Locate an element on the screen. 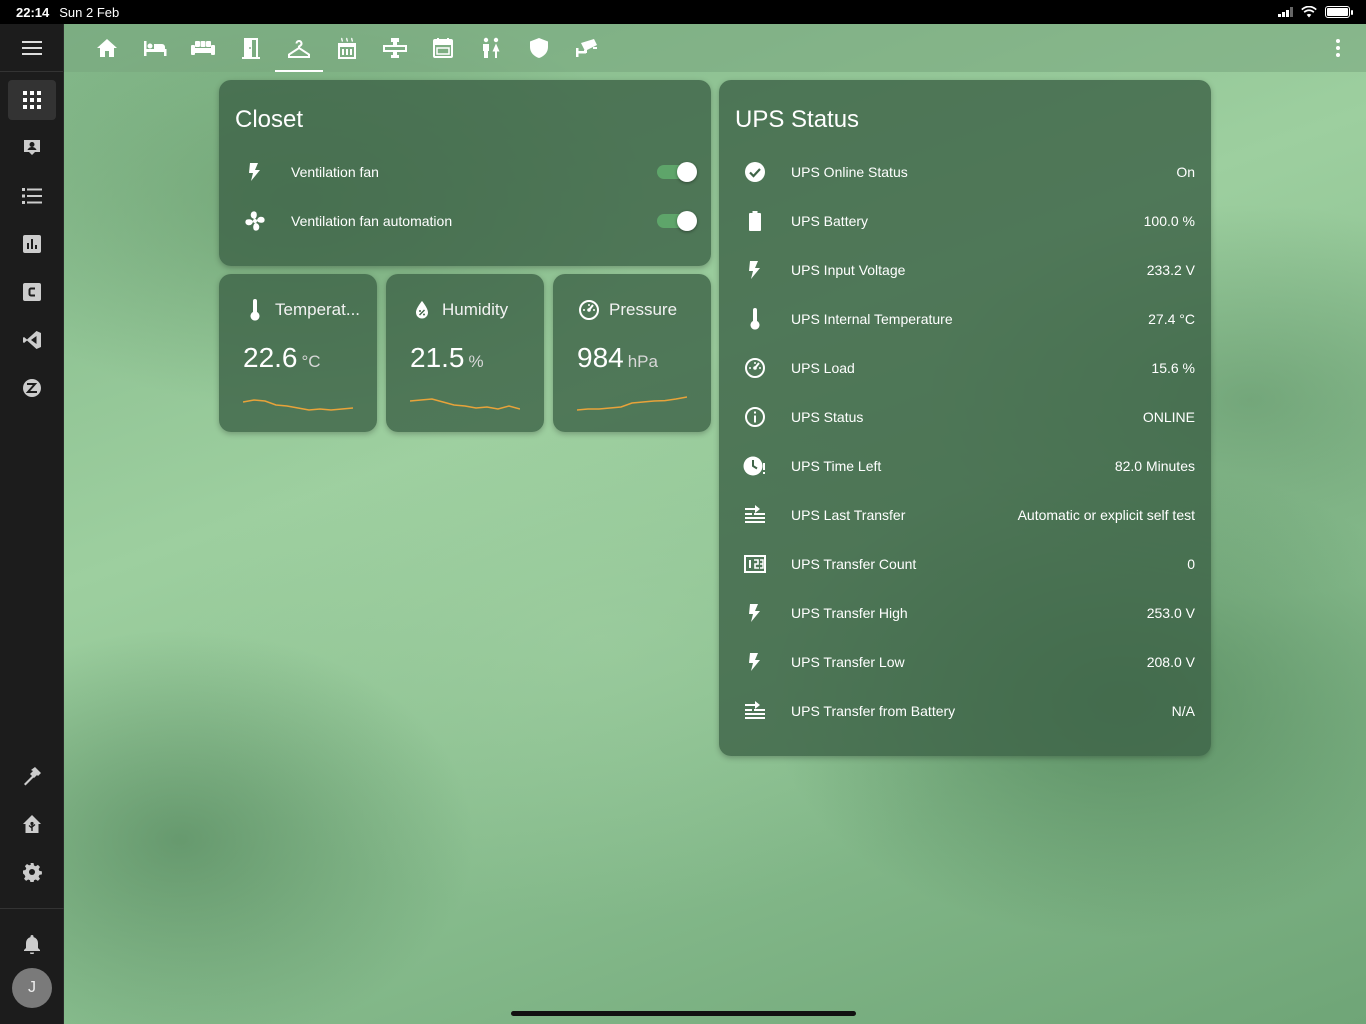 This screenshot has height=1024, width=1366. battery-icon is located at coordinates (755, 221).